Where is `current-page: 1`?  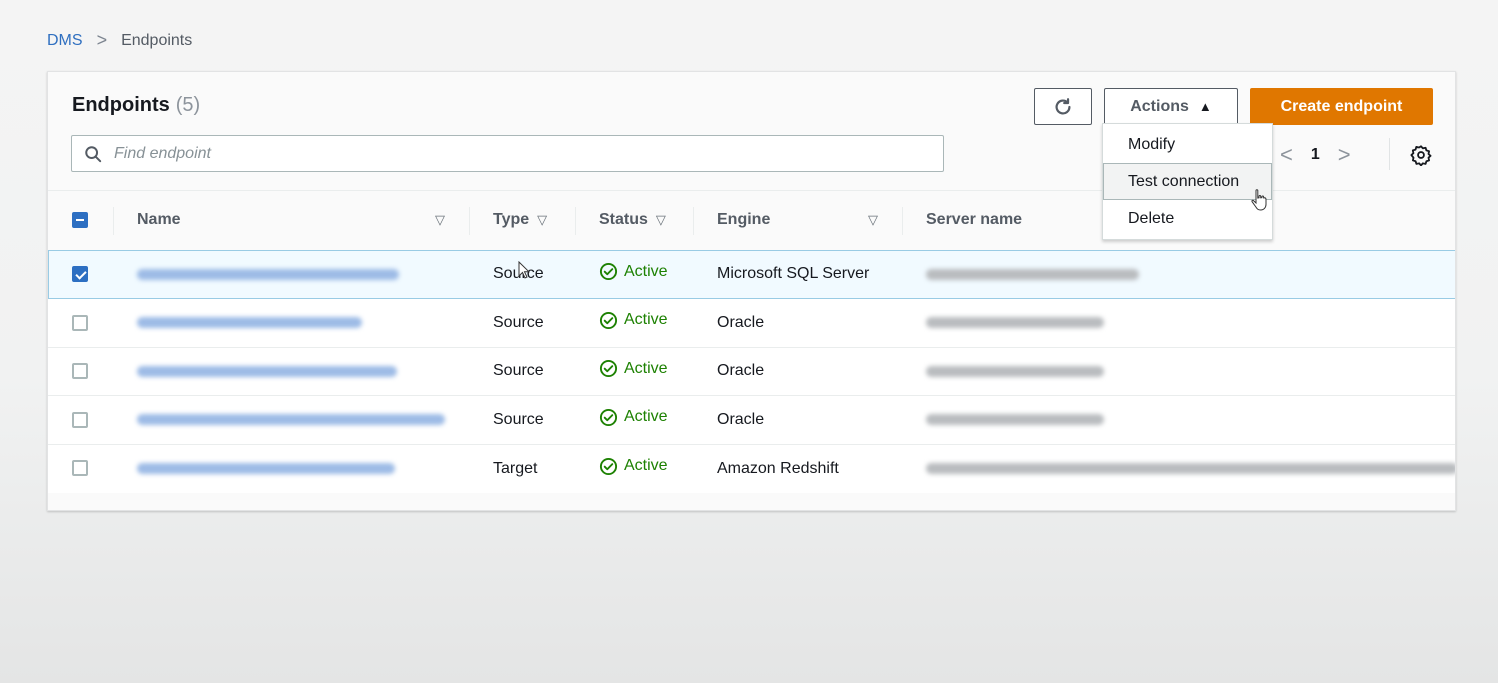 current-page: 1 is located at coordinates (1315, 155).